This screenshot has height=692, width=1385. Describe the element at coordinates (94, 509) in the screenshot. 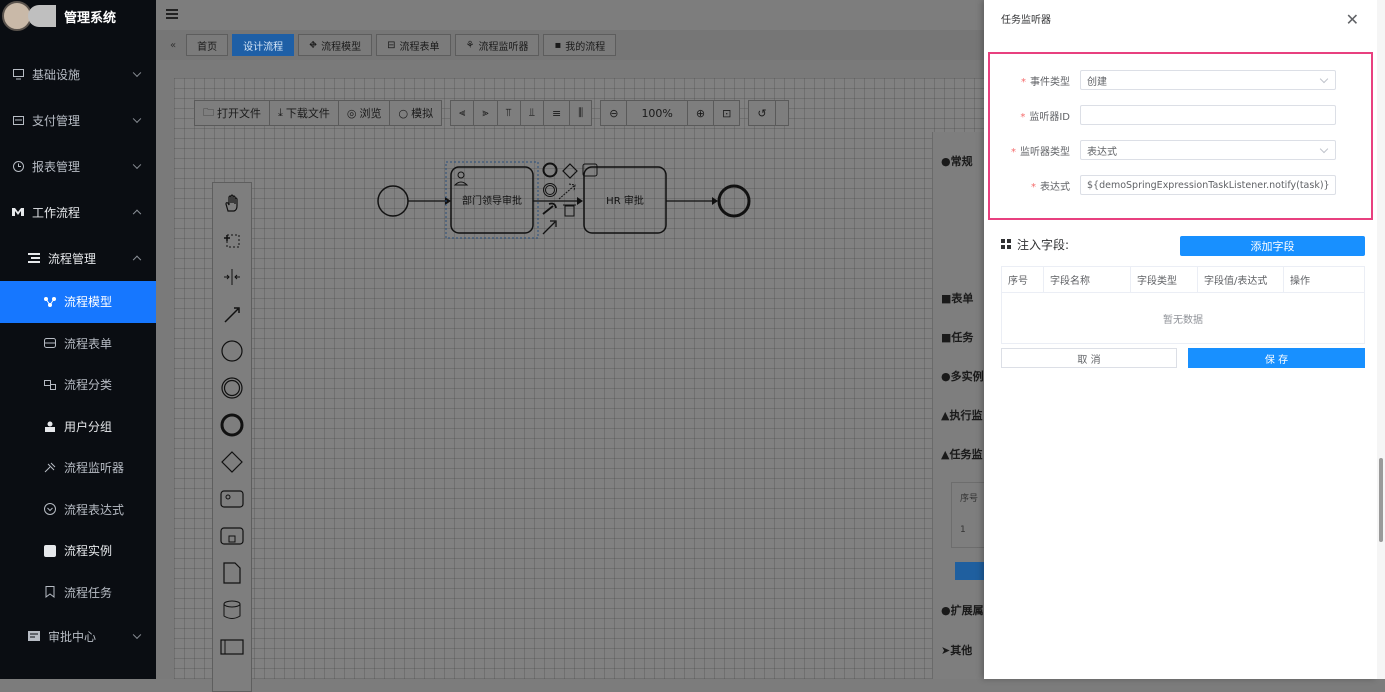

I see `sidebar-item-label: 流程表达式` at that location.